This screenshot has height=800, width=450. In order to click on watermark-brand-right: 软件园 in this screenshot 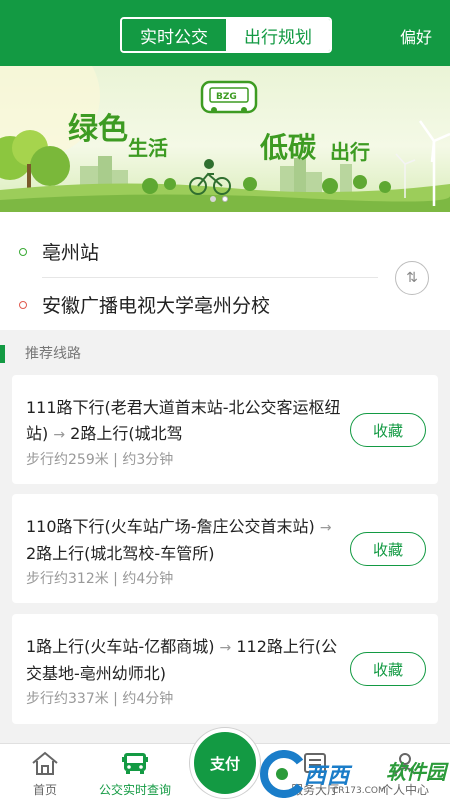, I will do `click(416, 772)`.